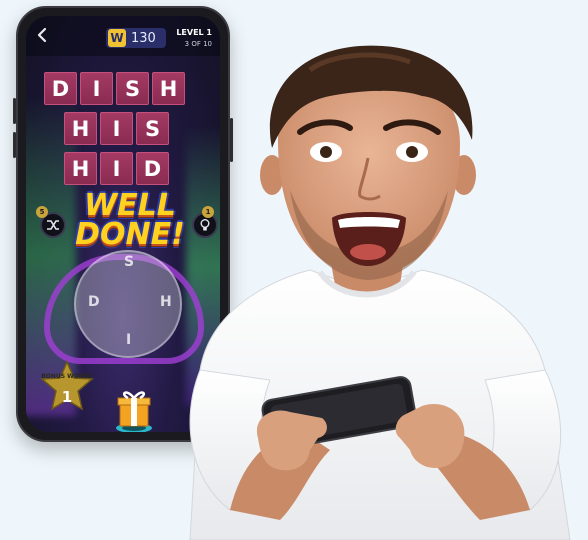  Describe the element at coordinates (14, 145) in the screenshot. I see `phone-volume-down-button` at that location.